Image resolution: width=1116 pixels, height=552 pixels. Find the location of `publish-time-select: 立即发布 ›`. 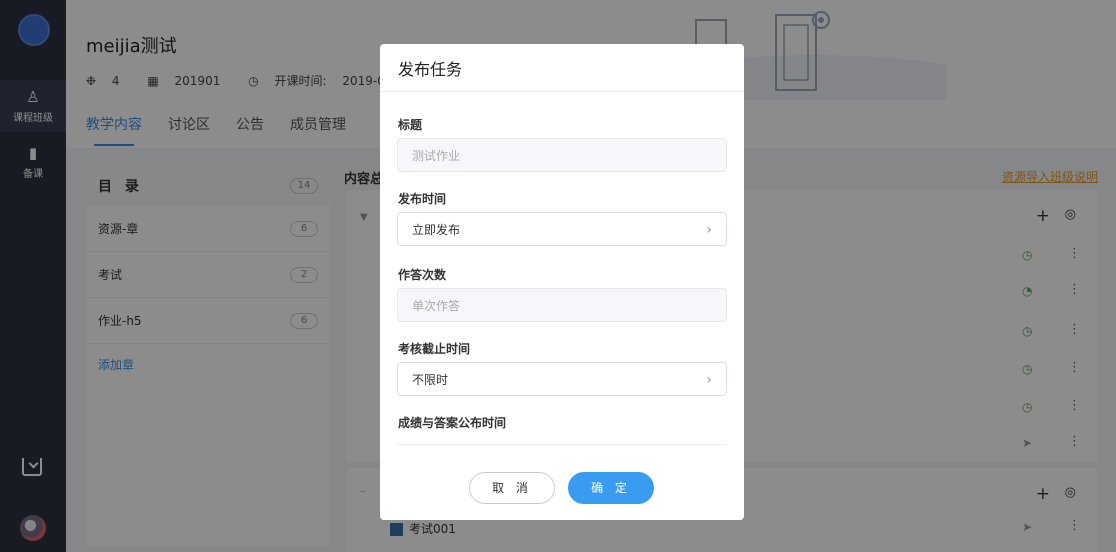

publish-time-select: 立即发布 › is located at coordinates (562, 229).